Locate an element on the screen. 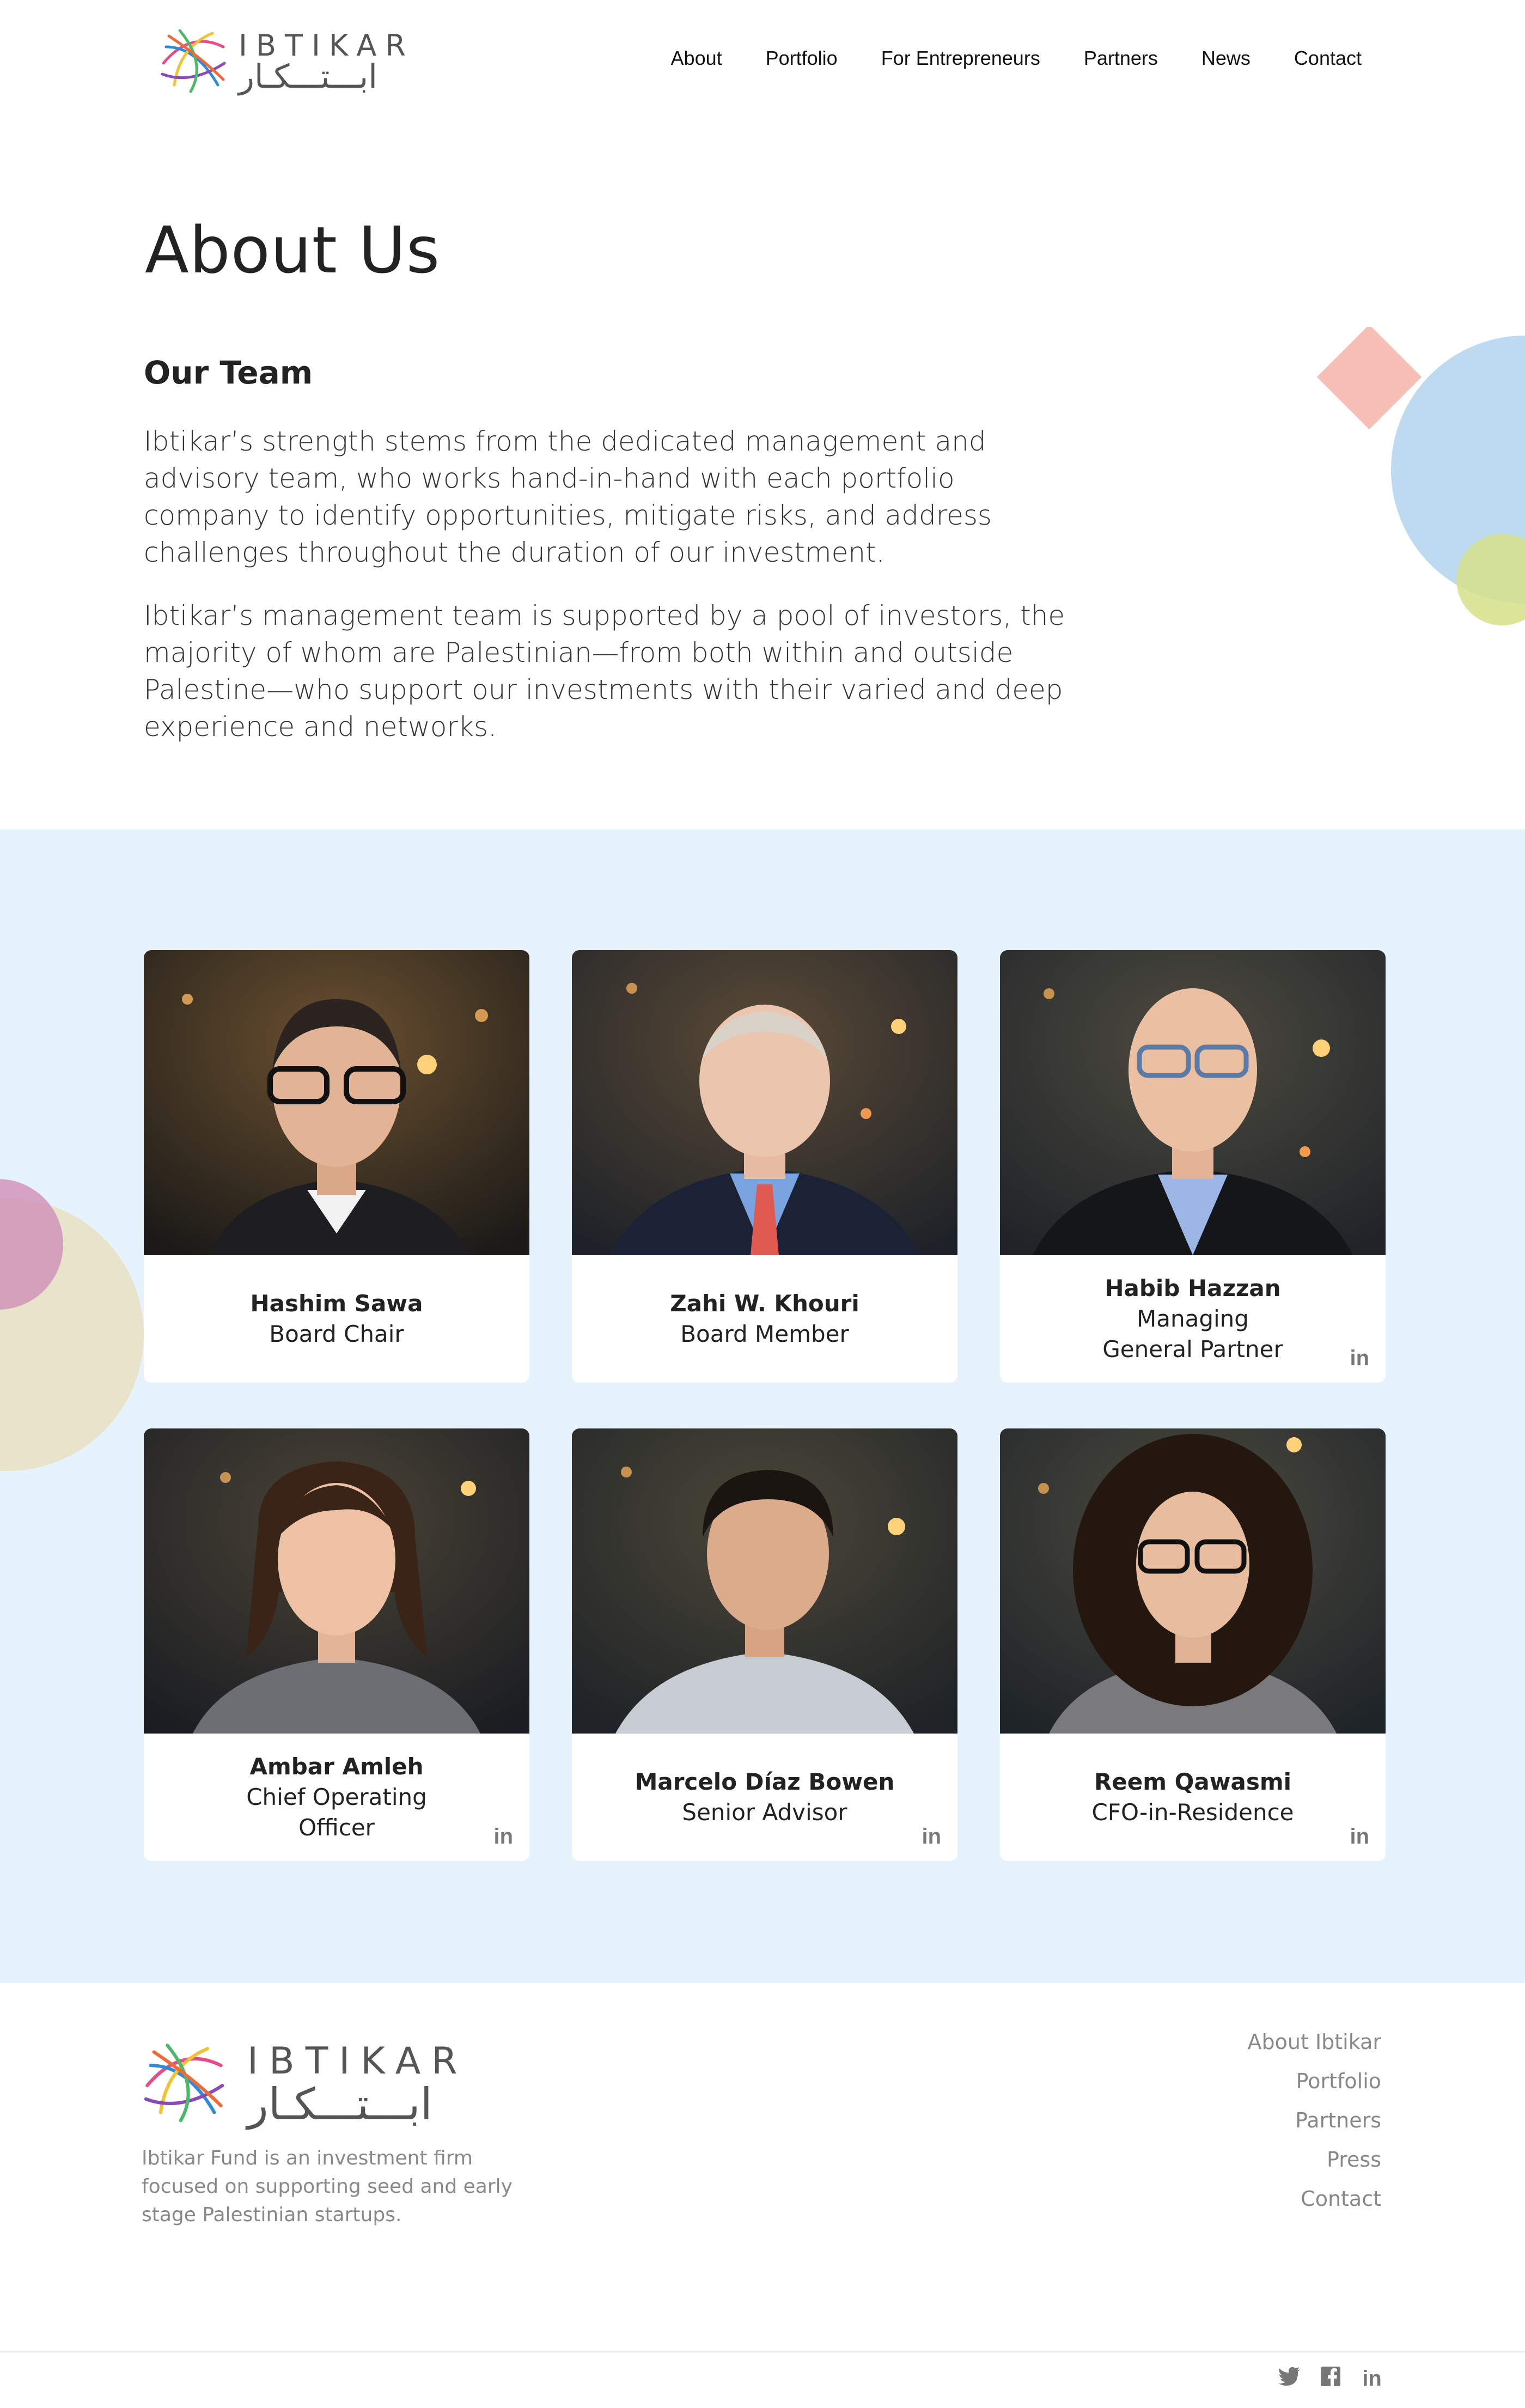 The width and height of the screenshot is (1525, 2408). team-card: Marcelo Díaz Bowen Senior Advisor in is located at coordinates (764, 1644).